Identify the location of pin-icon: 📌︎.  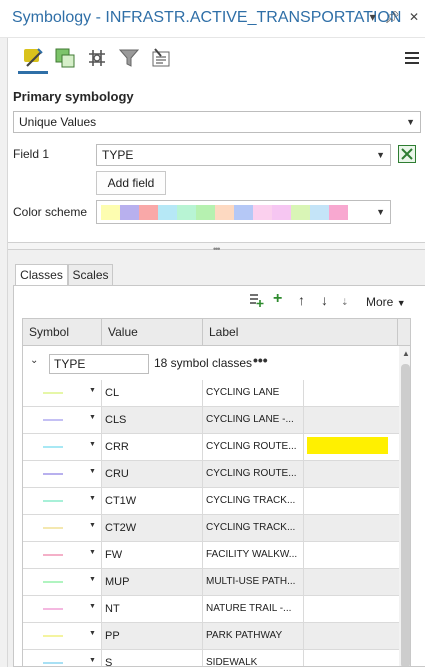
(392, 17).